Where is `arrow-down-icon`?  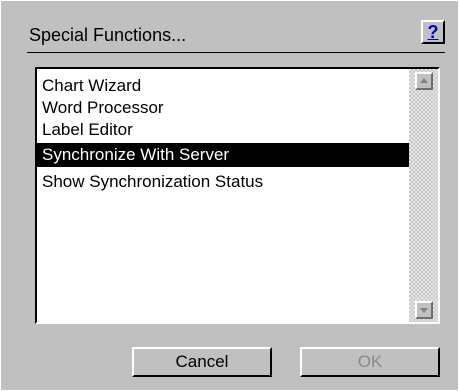 arrow-down-icon is located at coordinates (424, 310).